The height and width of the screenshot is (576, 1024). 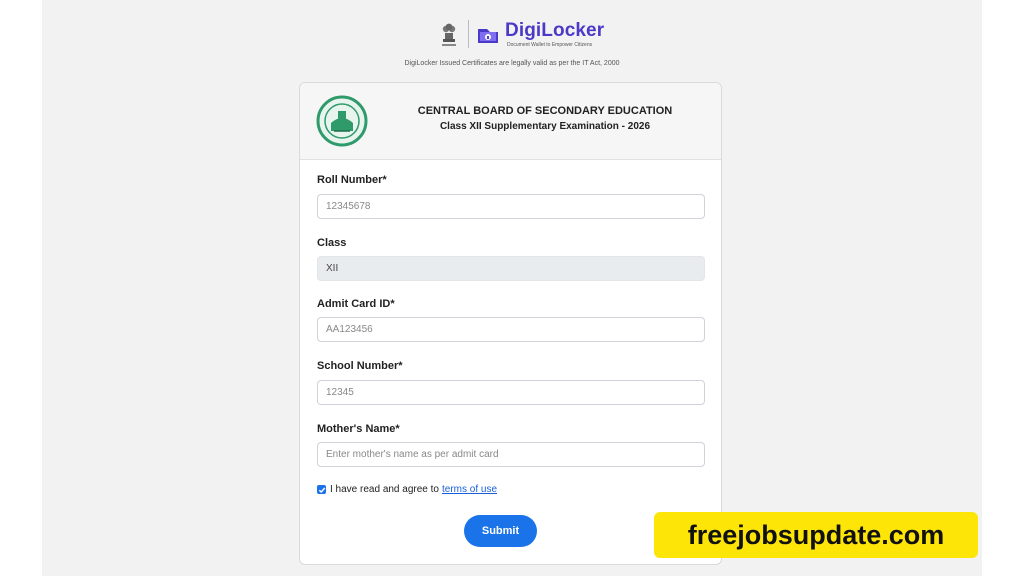 What do you see at coordinates (511, 454) in the screenshot?
I see `mothers-name-input` at bounding box center [511, 454].